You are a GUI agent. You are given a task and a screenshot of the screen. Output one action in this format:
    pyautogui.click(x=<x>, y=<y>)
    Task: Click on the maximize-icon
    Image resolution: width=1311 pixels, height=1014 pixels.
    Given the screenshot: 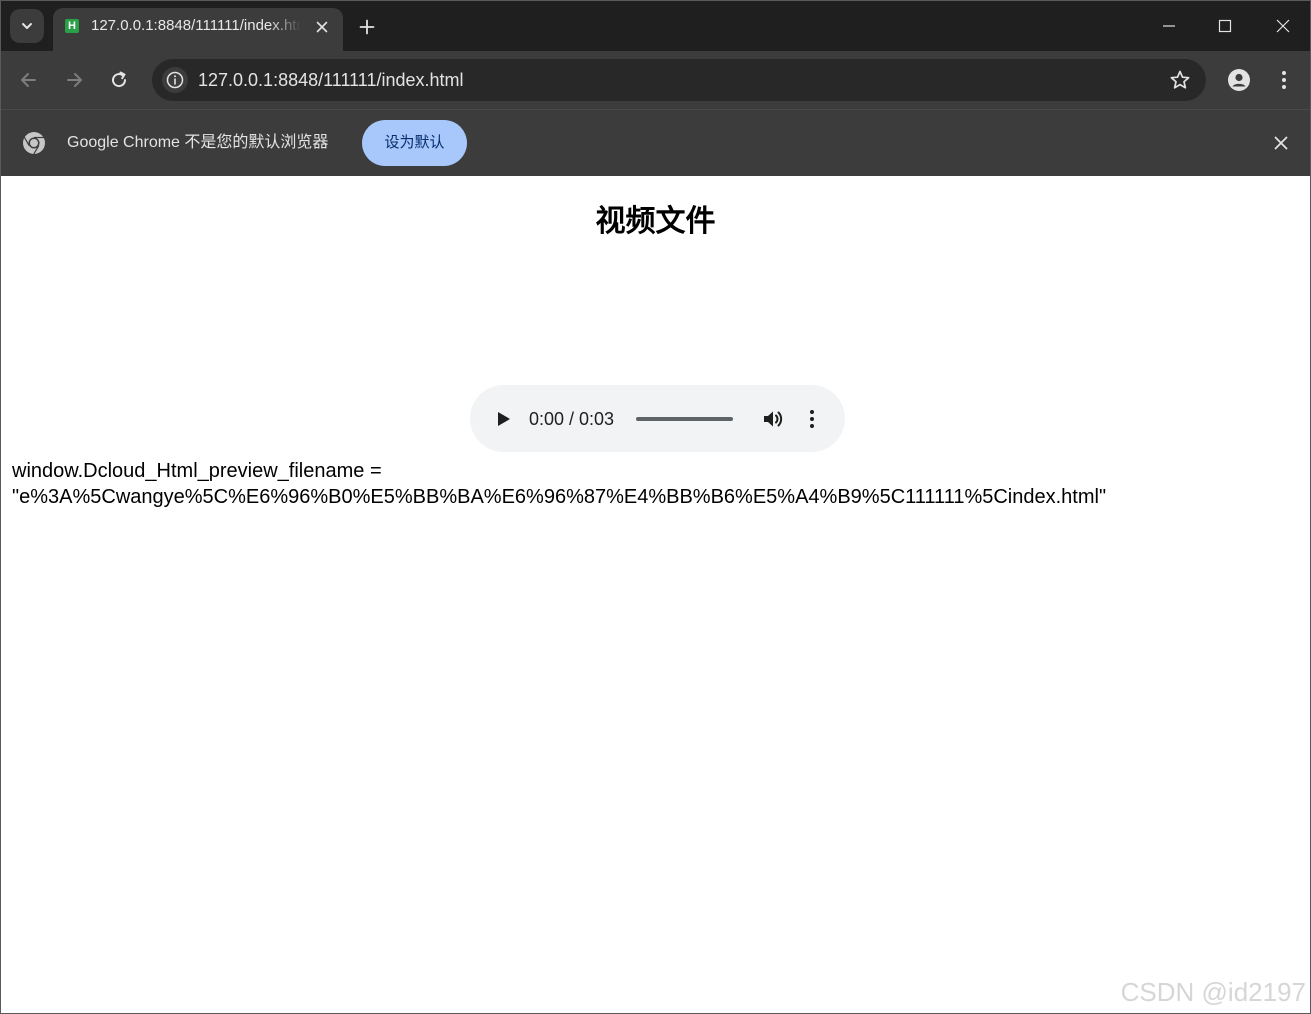 What is the action you would take?
    pyautogui.click(x=1225, y=26)
    